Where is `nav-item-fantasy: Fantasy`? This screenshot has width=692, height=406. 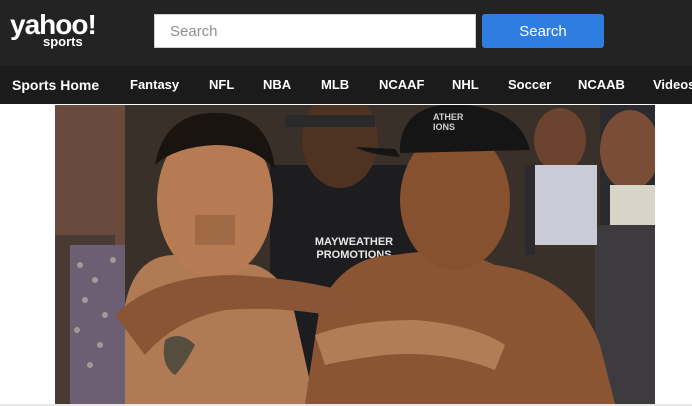
nav-item-fantasy: Fantasy is located at coordinates (154, 85).